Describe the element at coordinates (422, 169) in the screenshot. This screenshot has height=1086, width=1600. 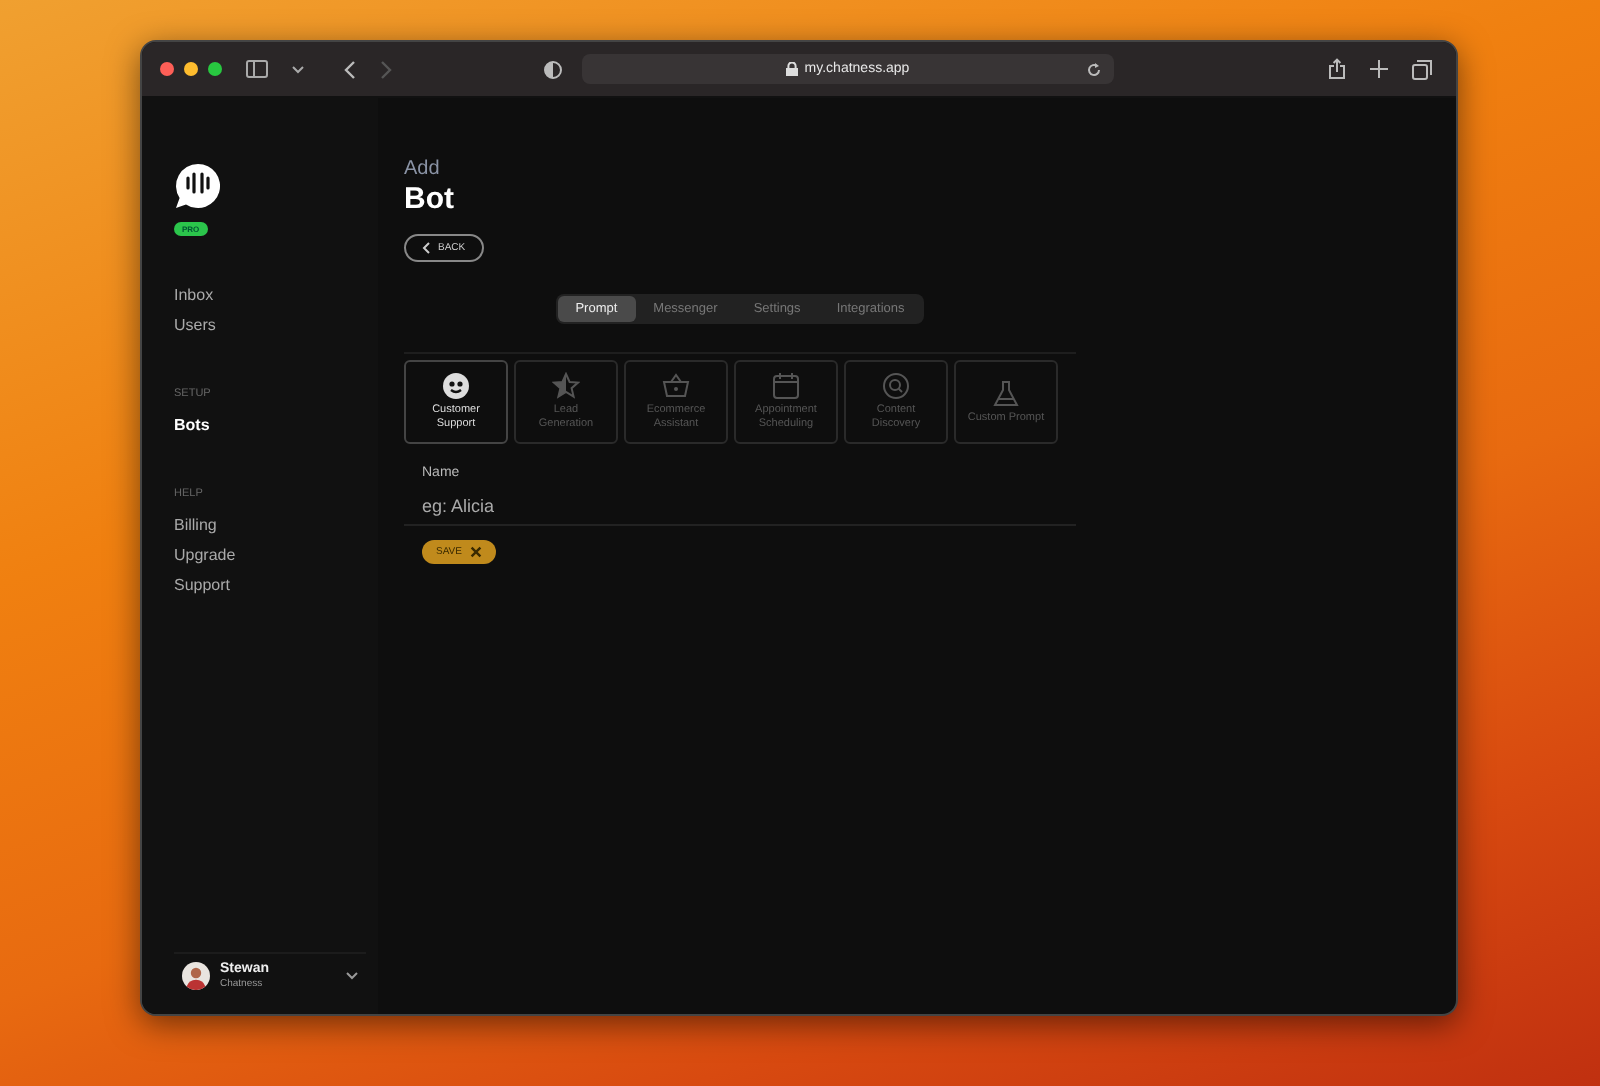
I see `page-overline: Add` at that location.